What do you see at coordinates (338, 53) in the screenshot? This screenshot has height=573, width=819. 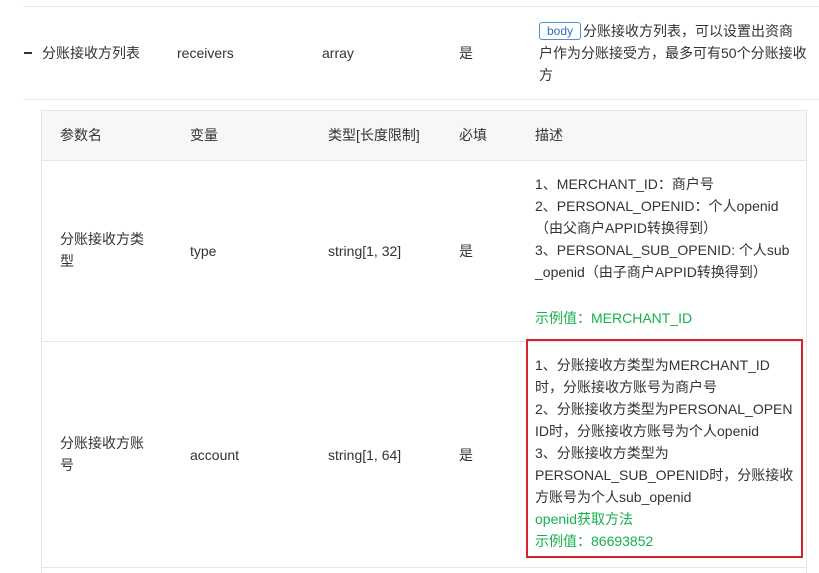 I see `outer-type: array` at bounding box center [338, 53].